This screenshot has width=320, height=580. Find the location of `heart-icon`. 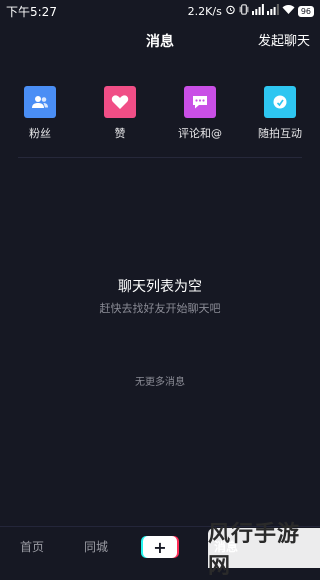

heart-icon is located at coordinates (120, 102).